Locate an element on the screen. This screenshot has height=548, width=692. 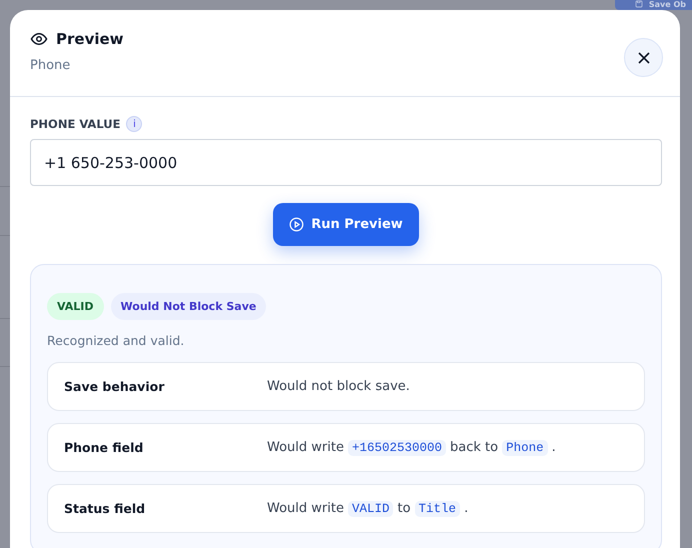
row-label: Save behavior is located at coordinates (115, 386).